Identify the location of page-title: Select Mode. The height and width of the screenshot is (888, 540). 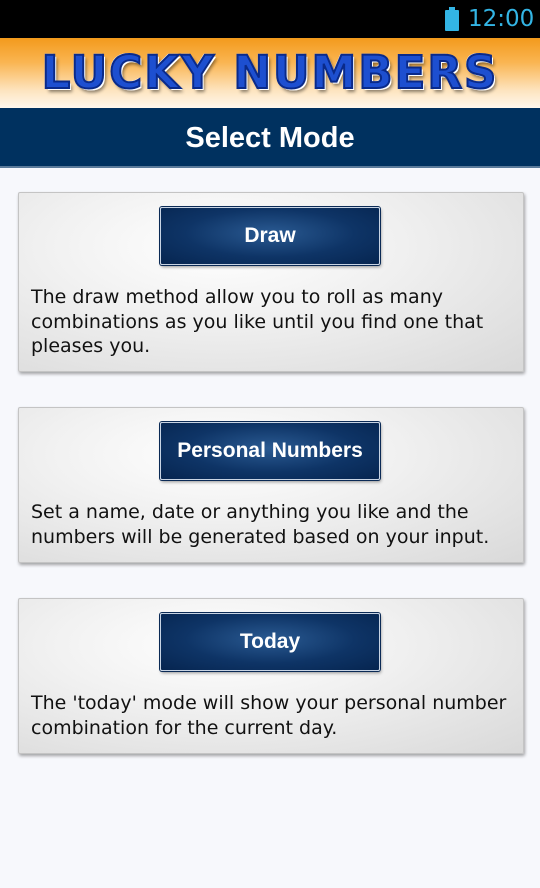
(270, 138).